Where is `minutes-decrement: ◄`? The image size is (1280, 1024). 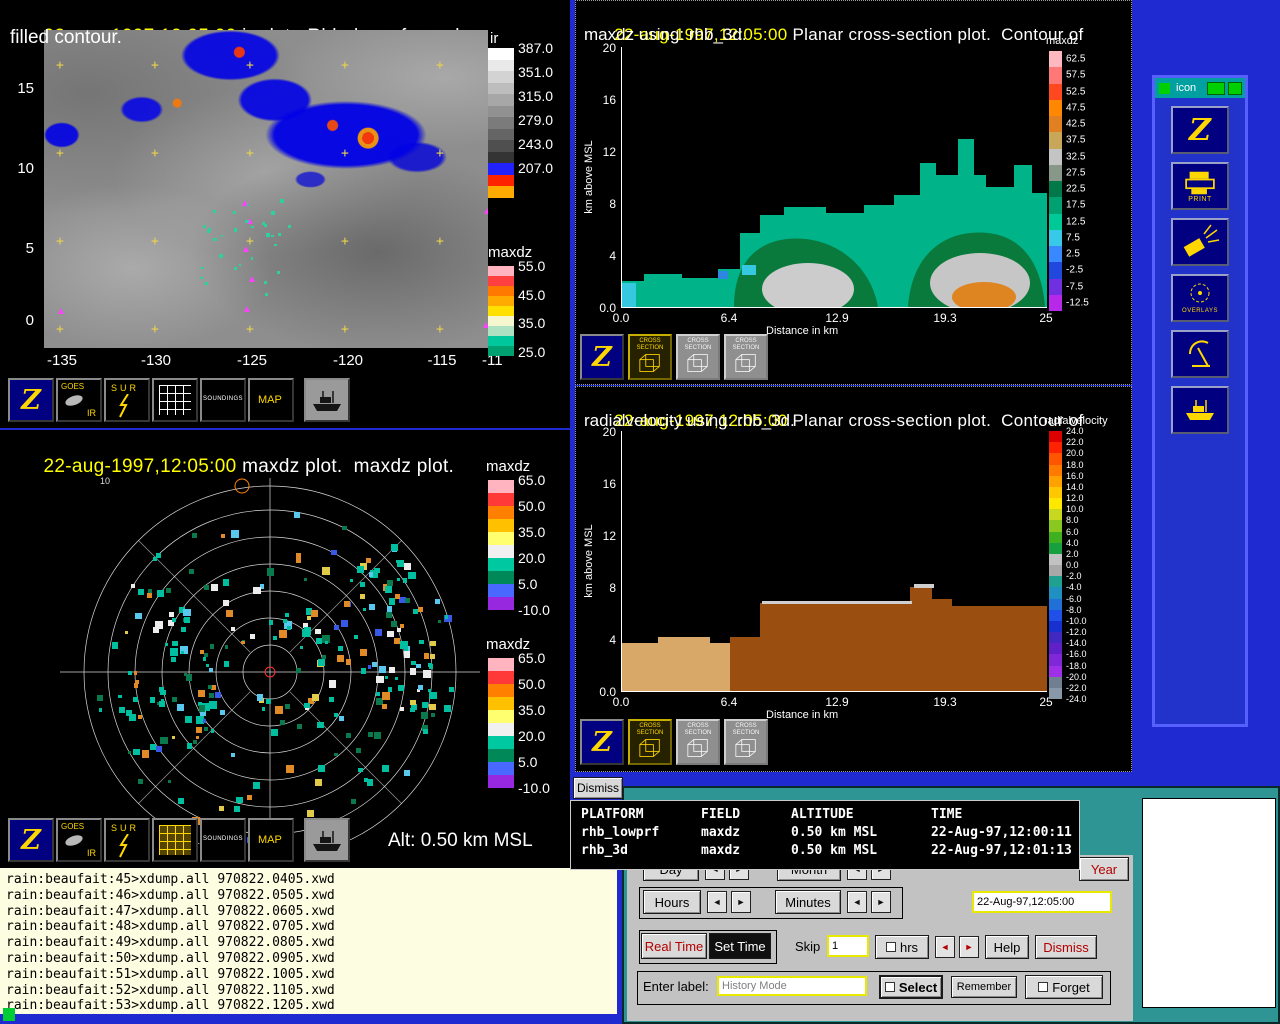
minutes-decrement: ◄ is located at coordinates (857, 902).